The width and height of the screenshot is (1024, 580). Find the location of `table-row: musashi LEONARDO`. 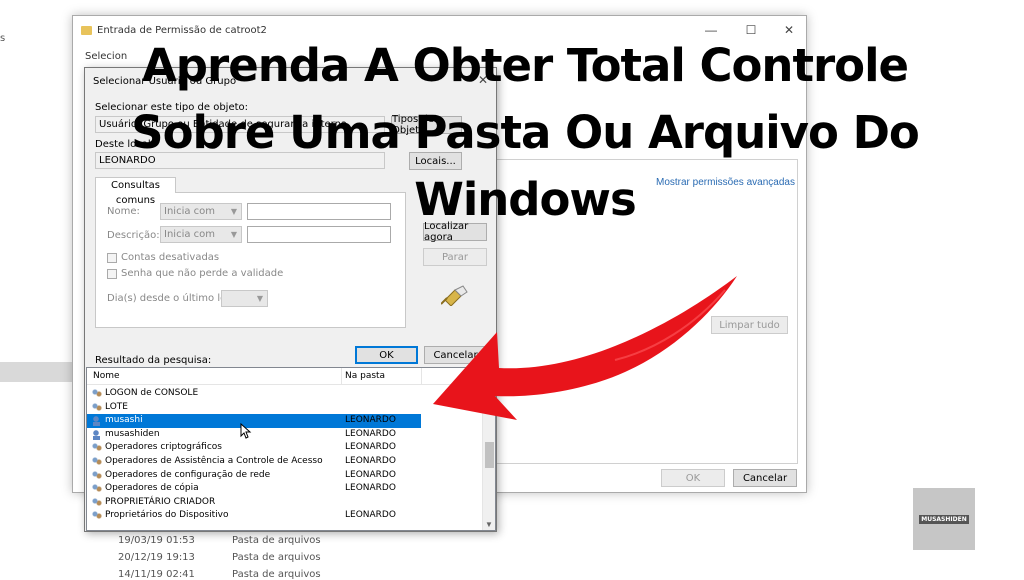

table-row: musashi LEONARDO is located at coordinates (254, 421).